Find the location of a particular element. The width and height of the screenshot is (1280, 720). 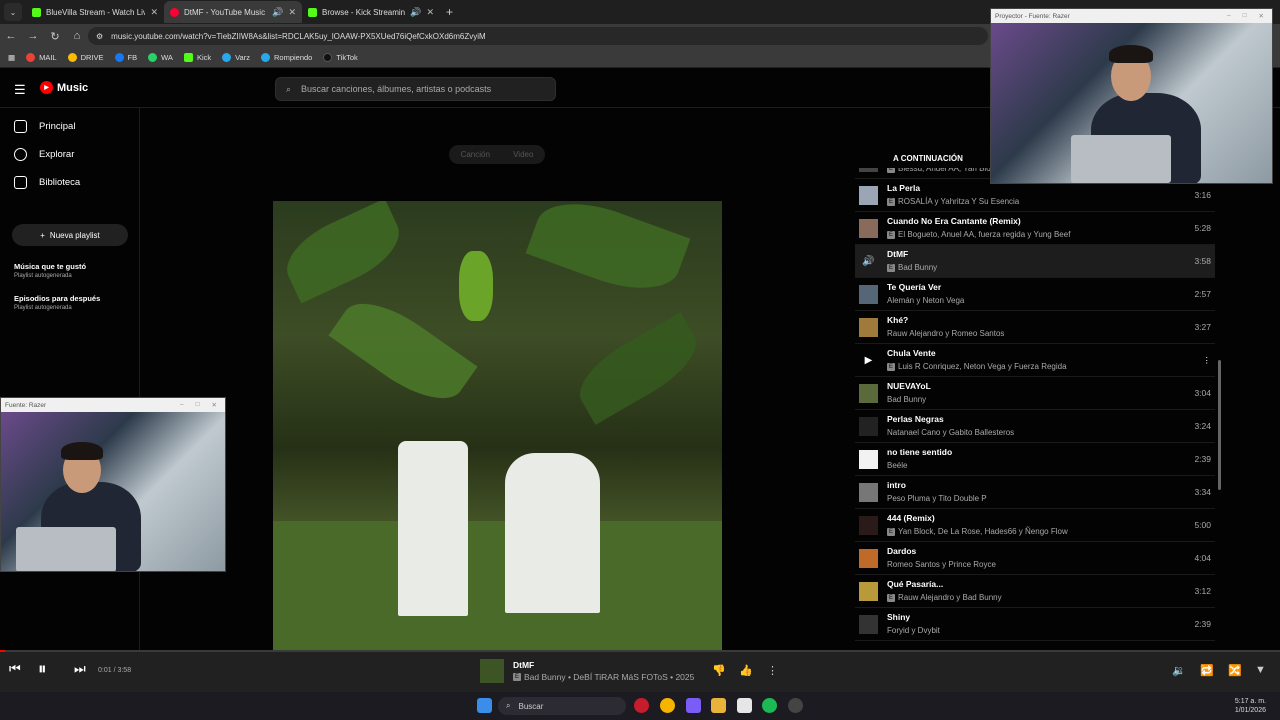

bookmark-mail: MAIL is located at coordinates (41, 57).